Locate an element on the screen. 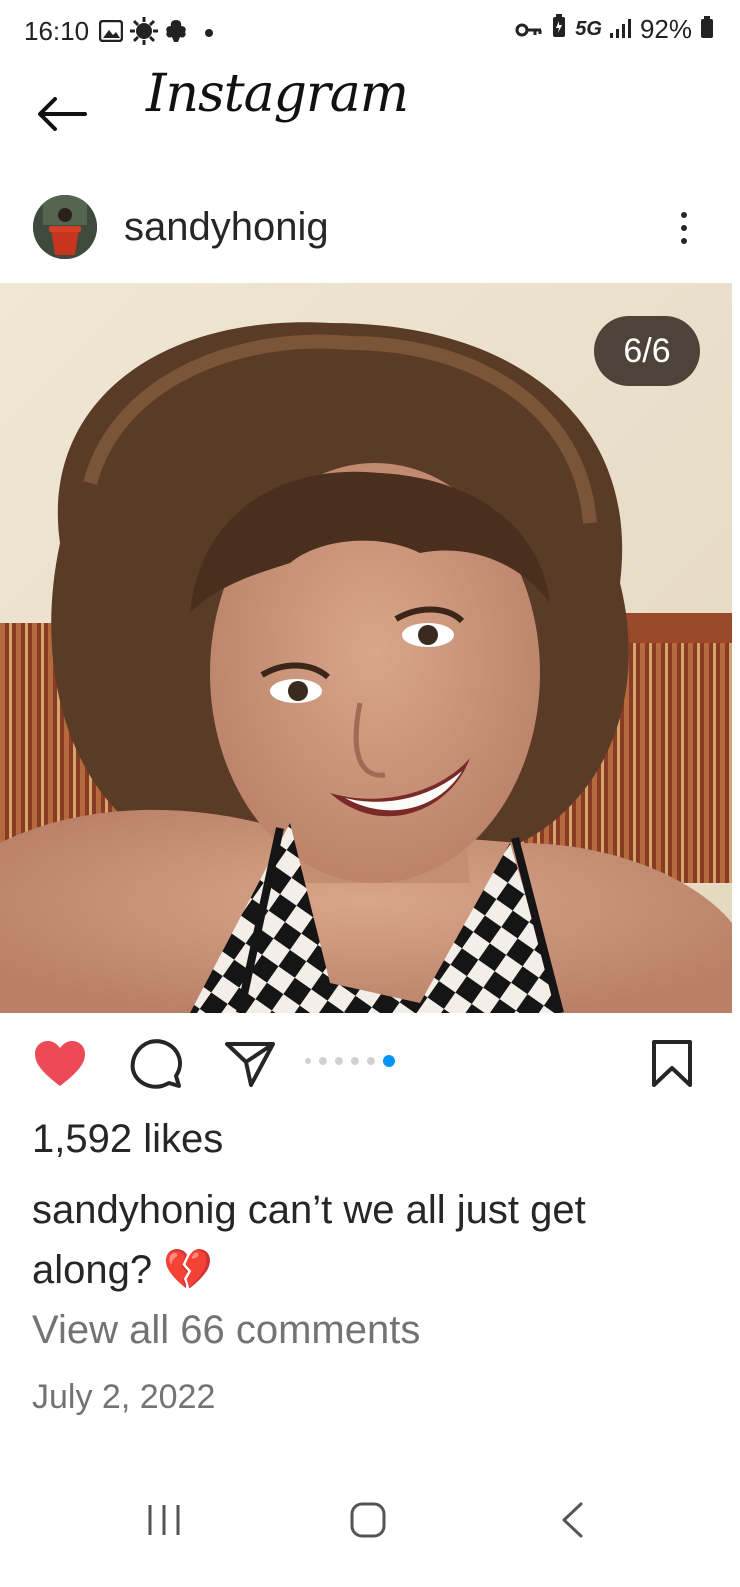 Image resolution: width=740 pixels, height=1587 pixels. recent-apps-button is located at coordinates (164, 1520).